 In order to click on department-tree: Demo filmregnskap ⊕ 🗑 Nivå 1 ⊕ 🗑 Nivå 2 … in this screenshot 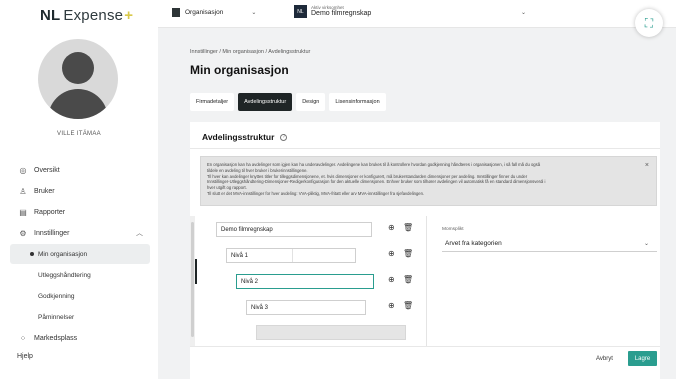, I will do `click(308, 281)`.